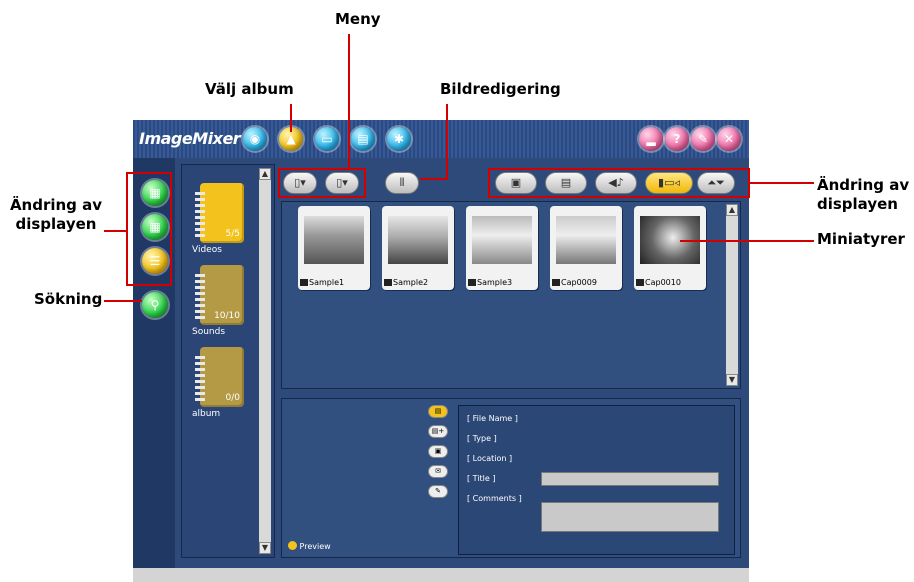  I want to click on mail-info-button: ✉, so click(438, 471).